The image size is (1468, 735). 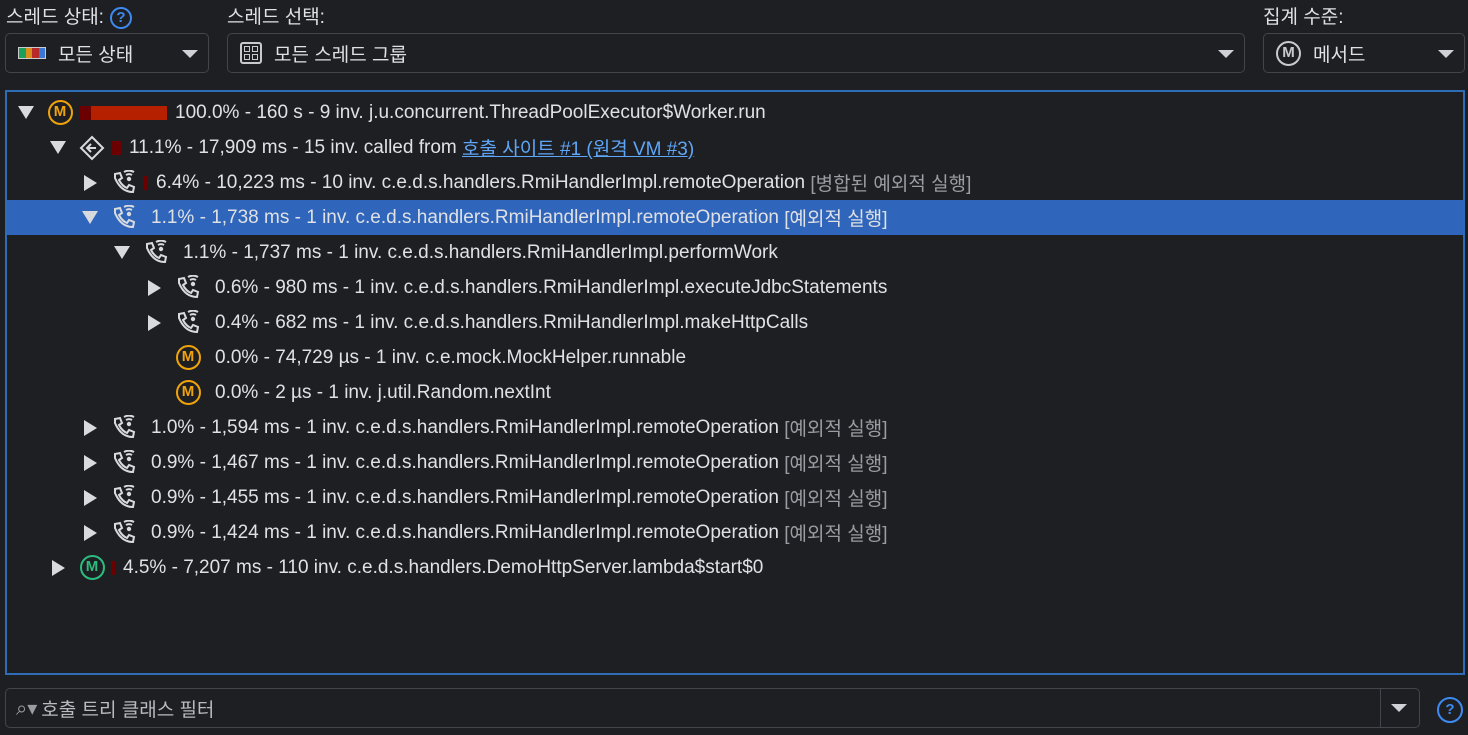 I want to click on aggregation-dropdown: M 메서드, so click(x=1364, y=53).